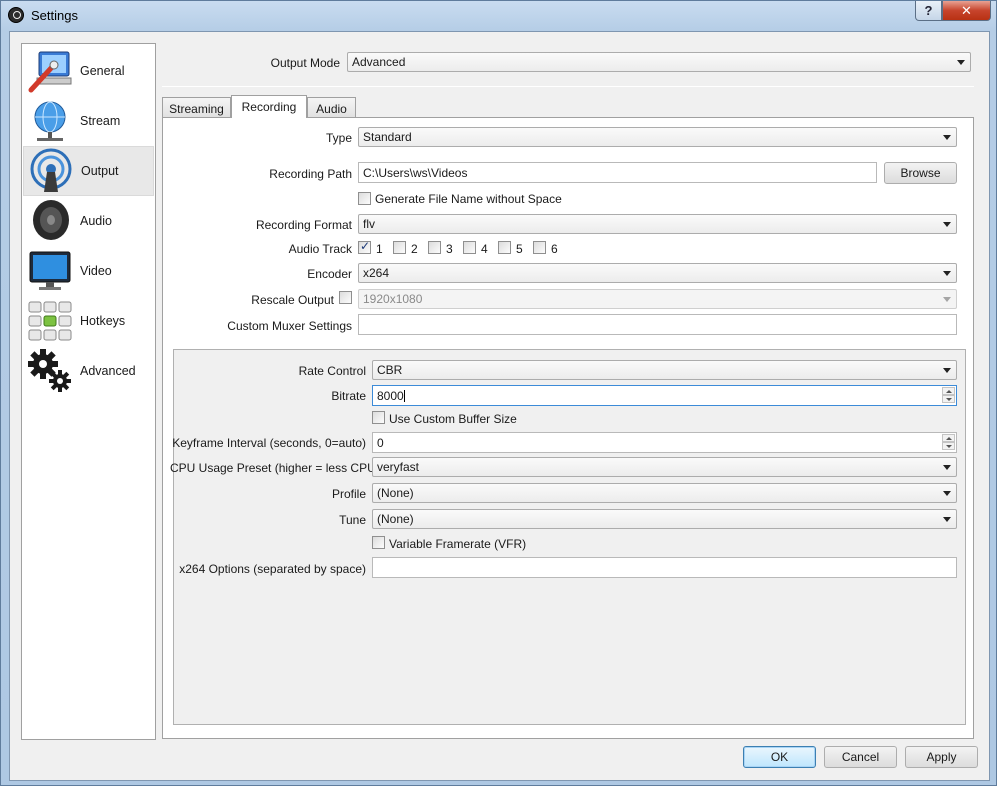  I want to click on generate-filename-label: Generate File Name without Space, so click(468, 199).